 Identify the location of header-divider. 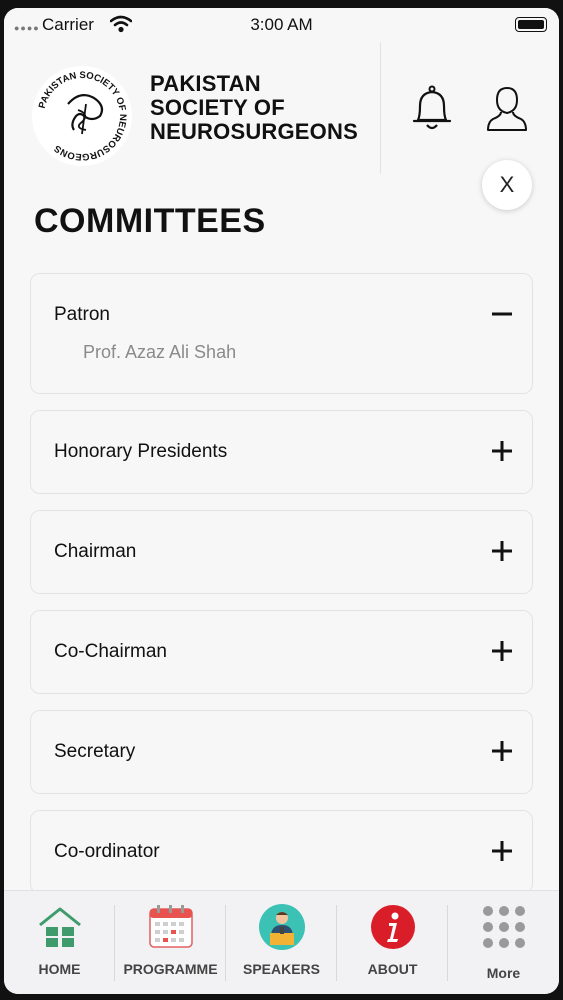
(380, 108).